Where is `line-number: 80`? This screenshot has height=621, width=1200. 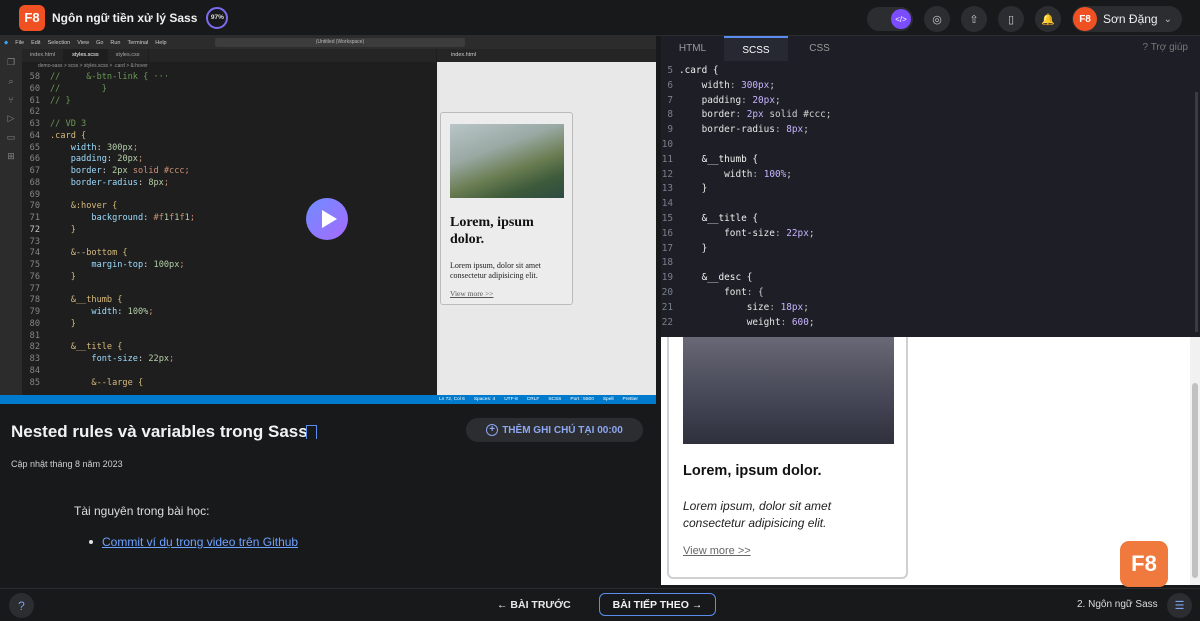 line-number: 80 is located at coordinates (34, 323).